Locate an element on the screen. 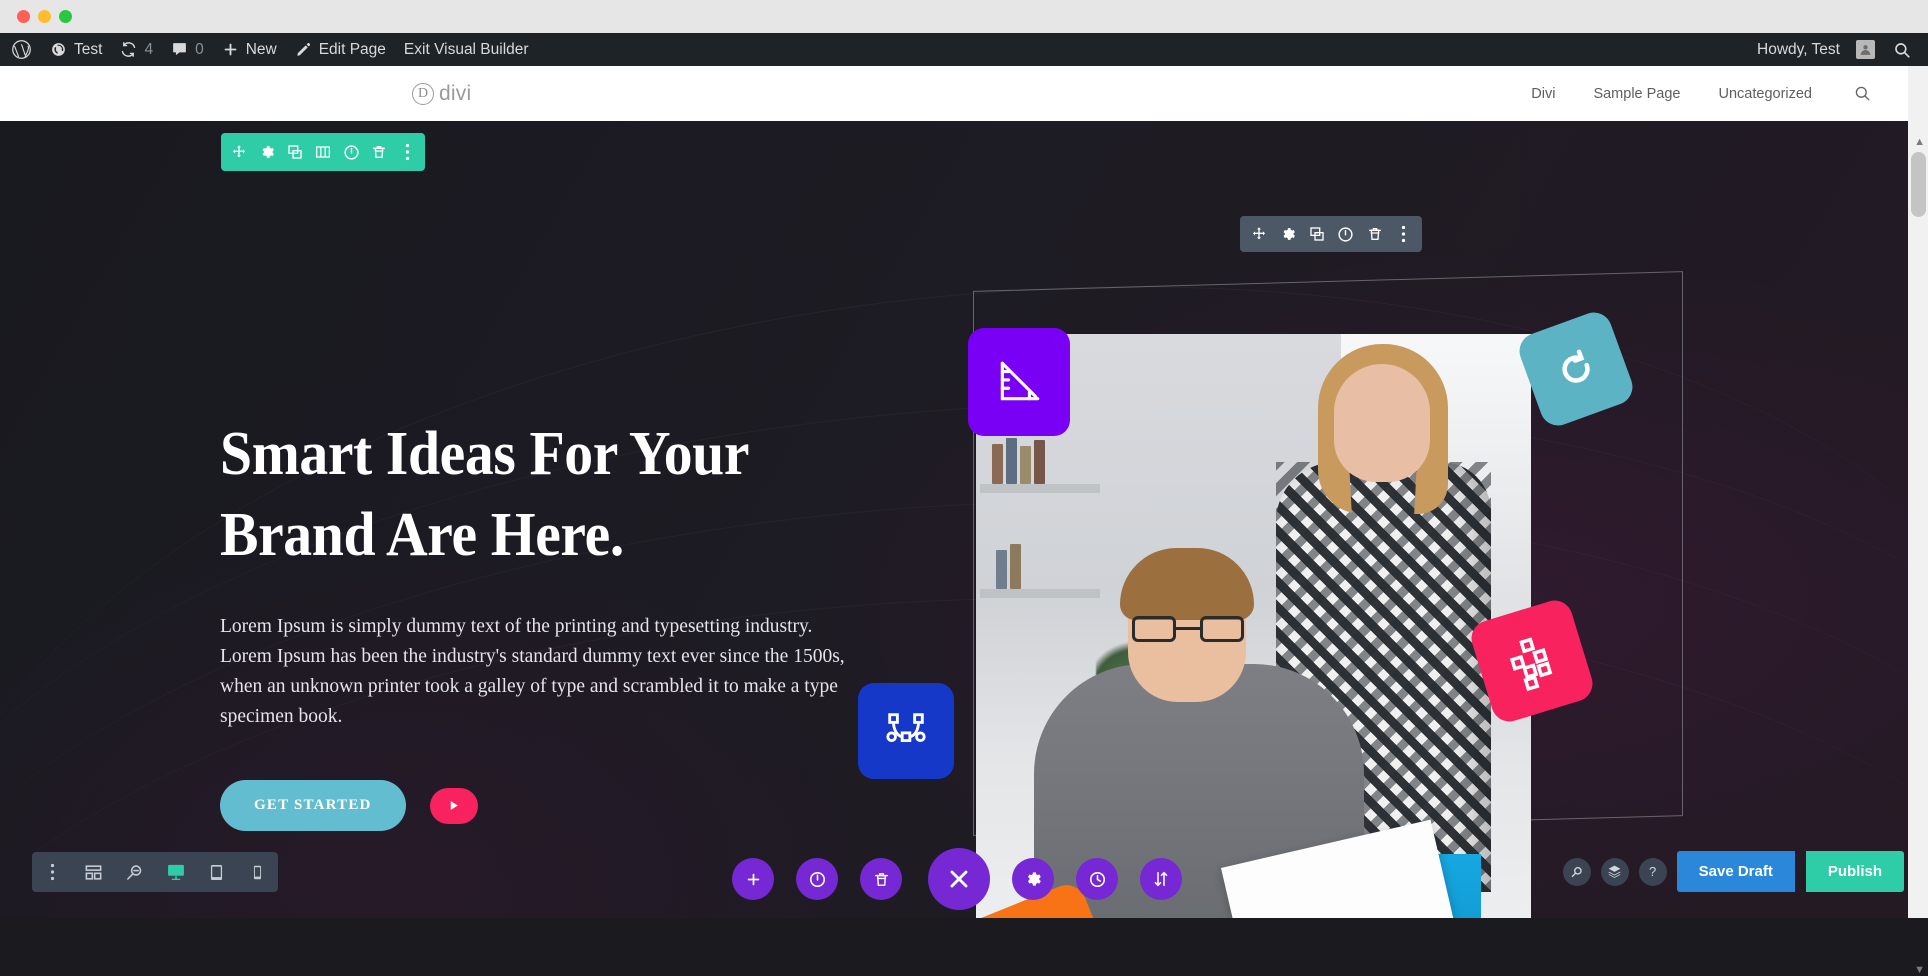 This screenshot has height=976, width=1928. minimize-window-button is located at coordinates (44, 16).